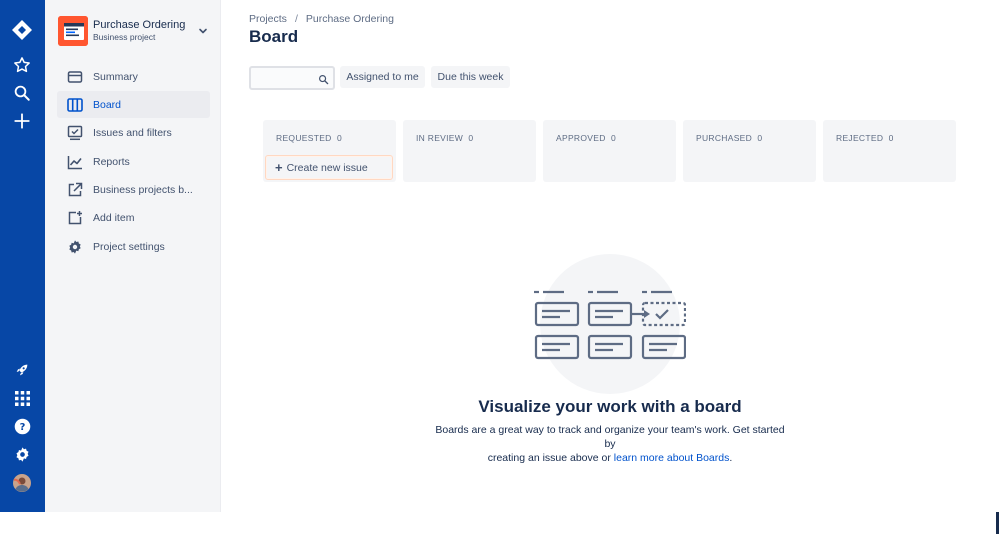 Image resolution: width=999 pixels, height=535 pixels. Describe the element at coordinates (889, 151) in the screenshot. I see `board-column-rejected: REJECTED 0` at that location.